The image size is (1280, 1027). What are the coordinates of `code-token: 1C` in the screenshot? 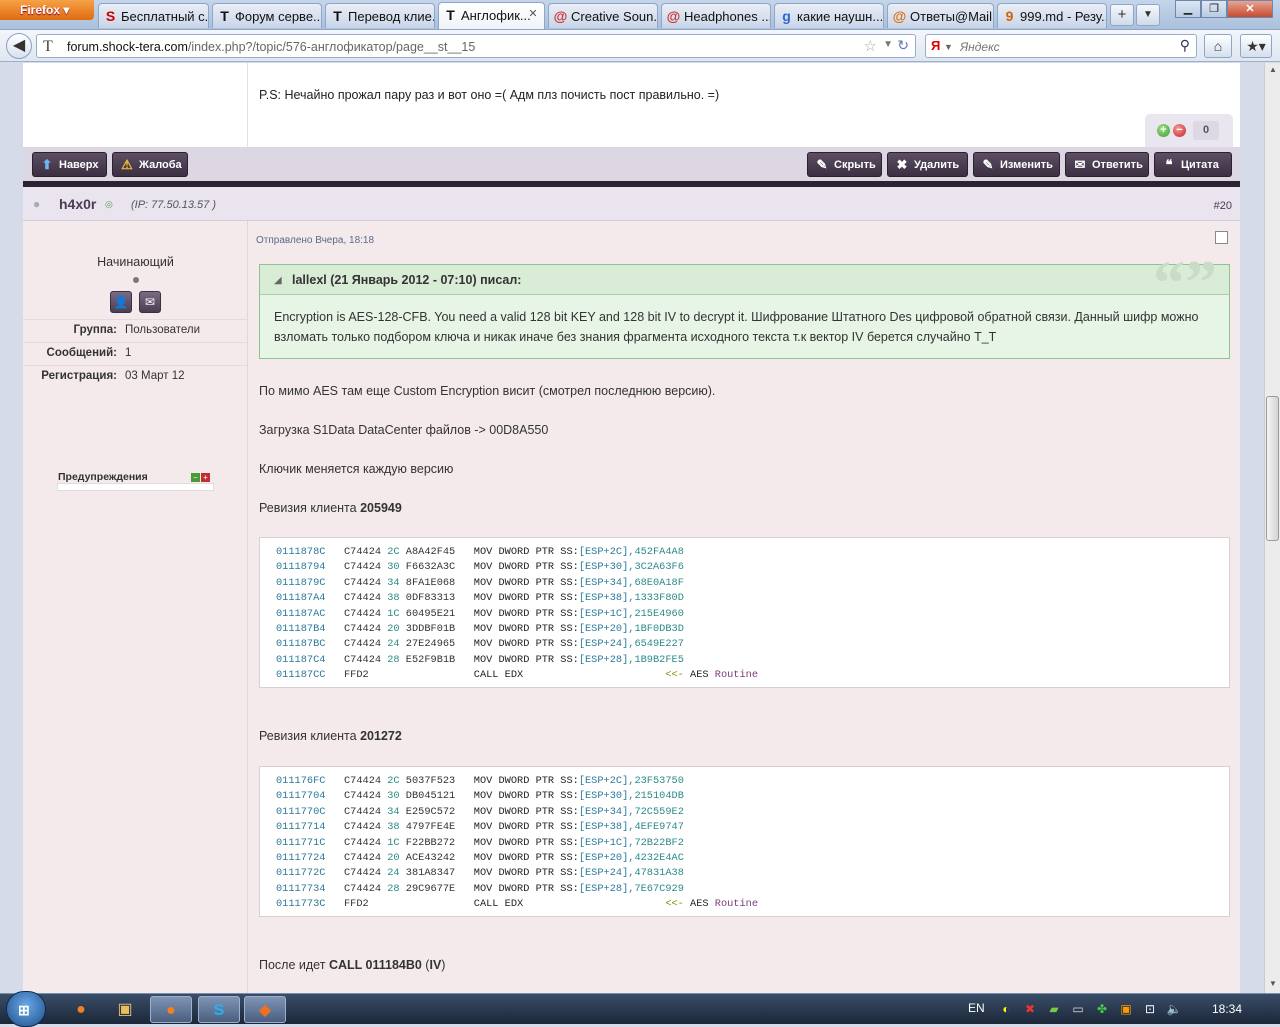 It's located at (396, 842).